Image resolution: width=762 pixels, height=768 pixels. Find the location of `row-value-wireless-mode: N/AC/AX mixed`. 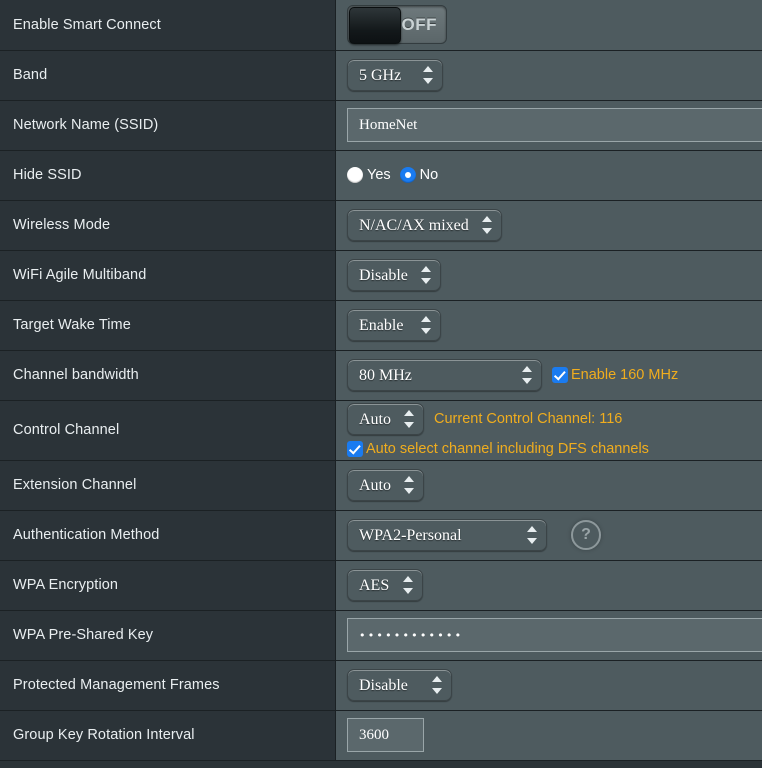

row-value-wireless-mode: N/AC/AX mixed is located at coordinates (548, 225).